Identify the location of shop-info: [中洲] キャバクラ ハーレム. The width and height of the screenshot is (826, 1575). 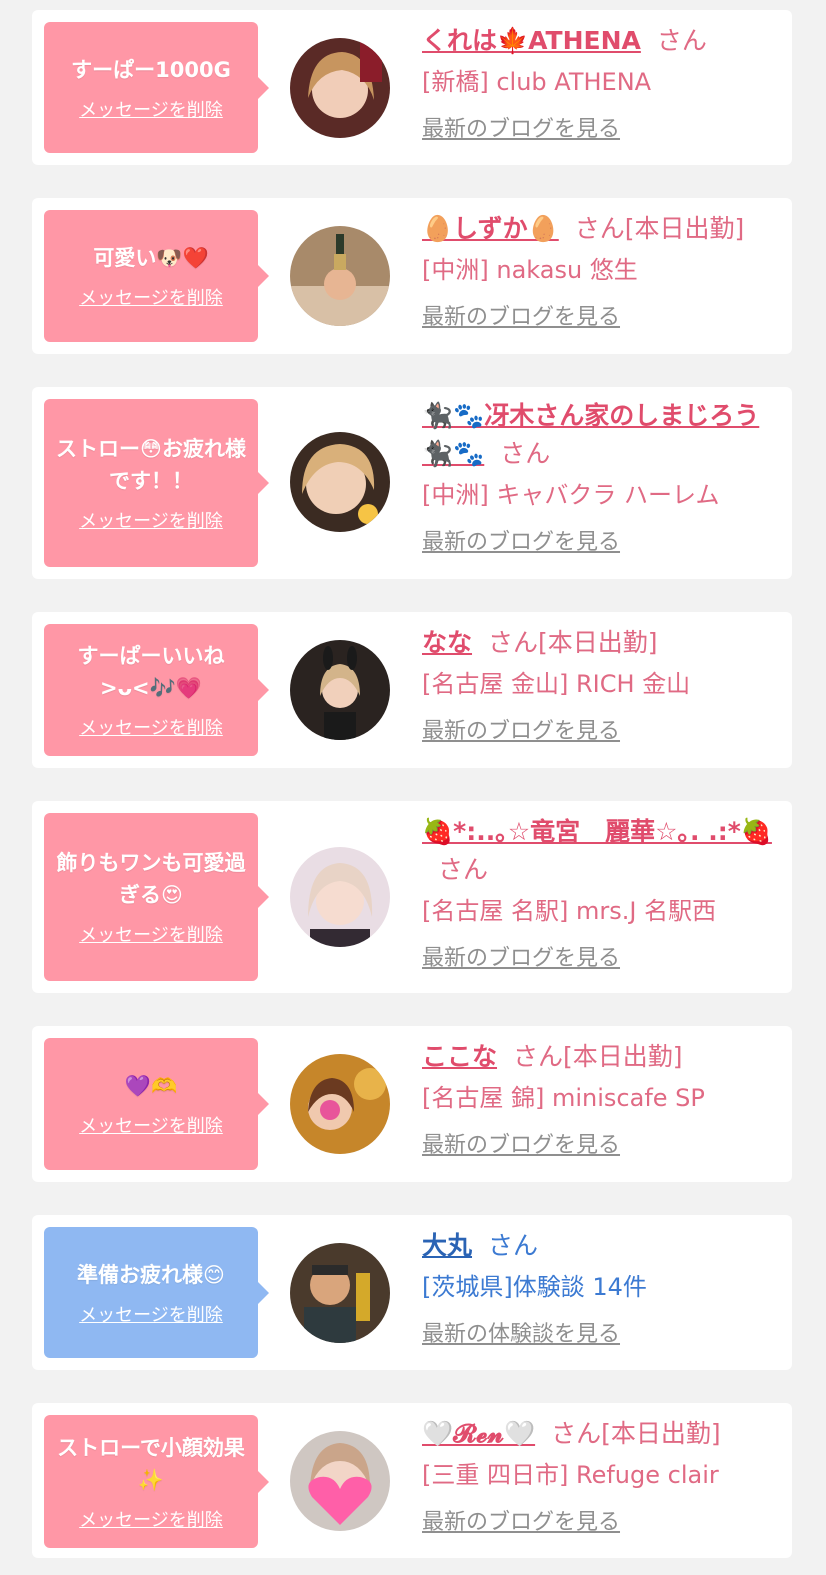
(571, 495).